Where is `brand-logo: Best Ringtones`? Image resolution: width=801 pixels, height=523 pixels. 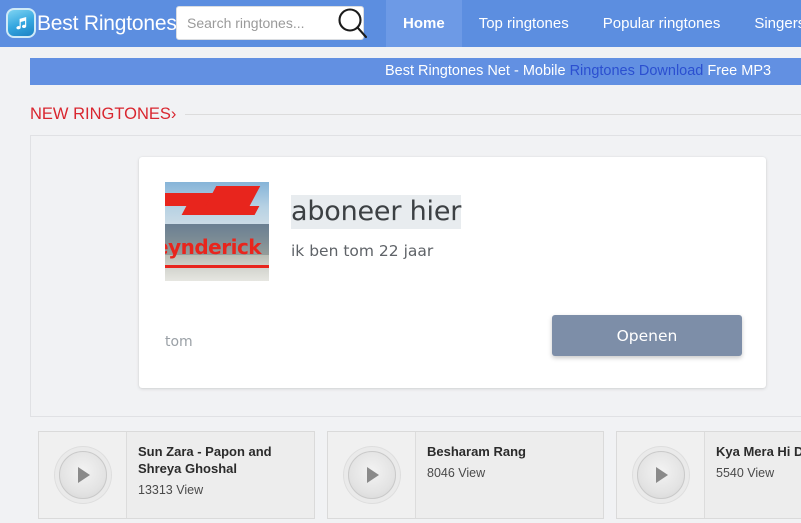
brand-logo: Best Ringtones is located at coordinates (91, 23).